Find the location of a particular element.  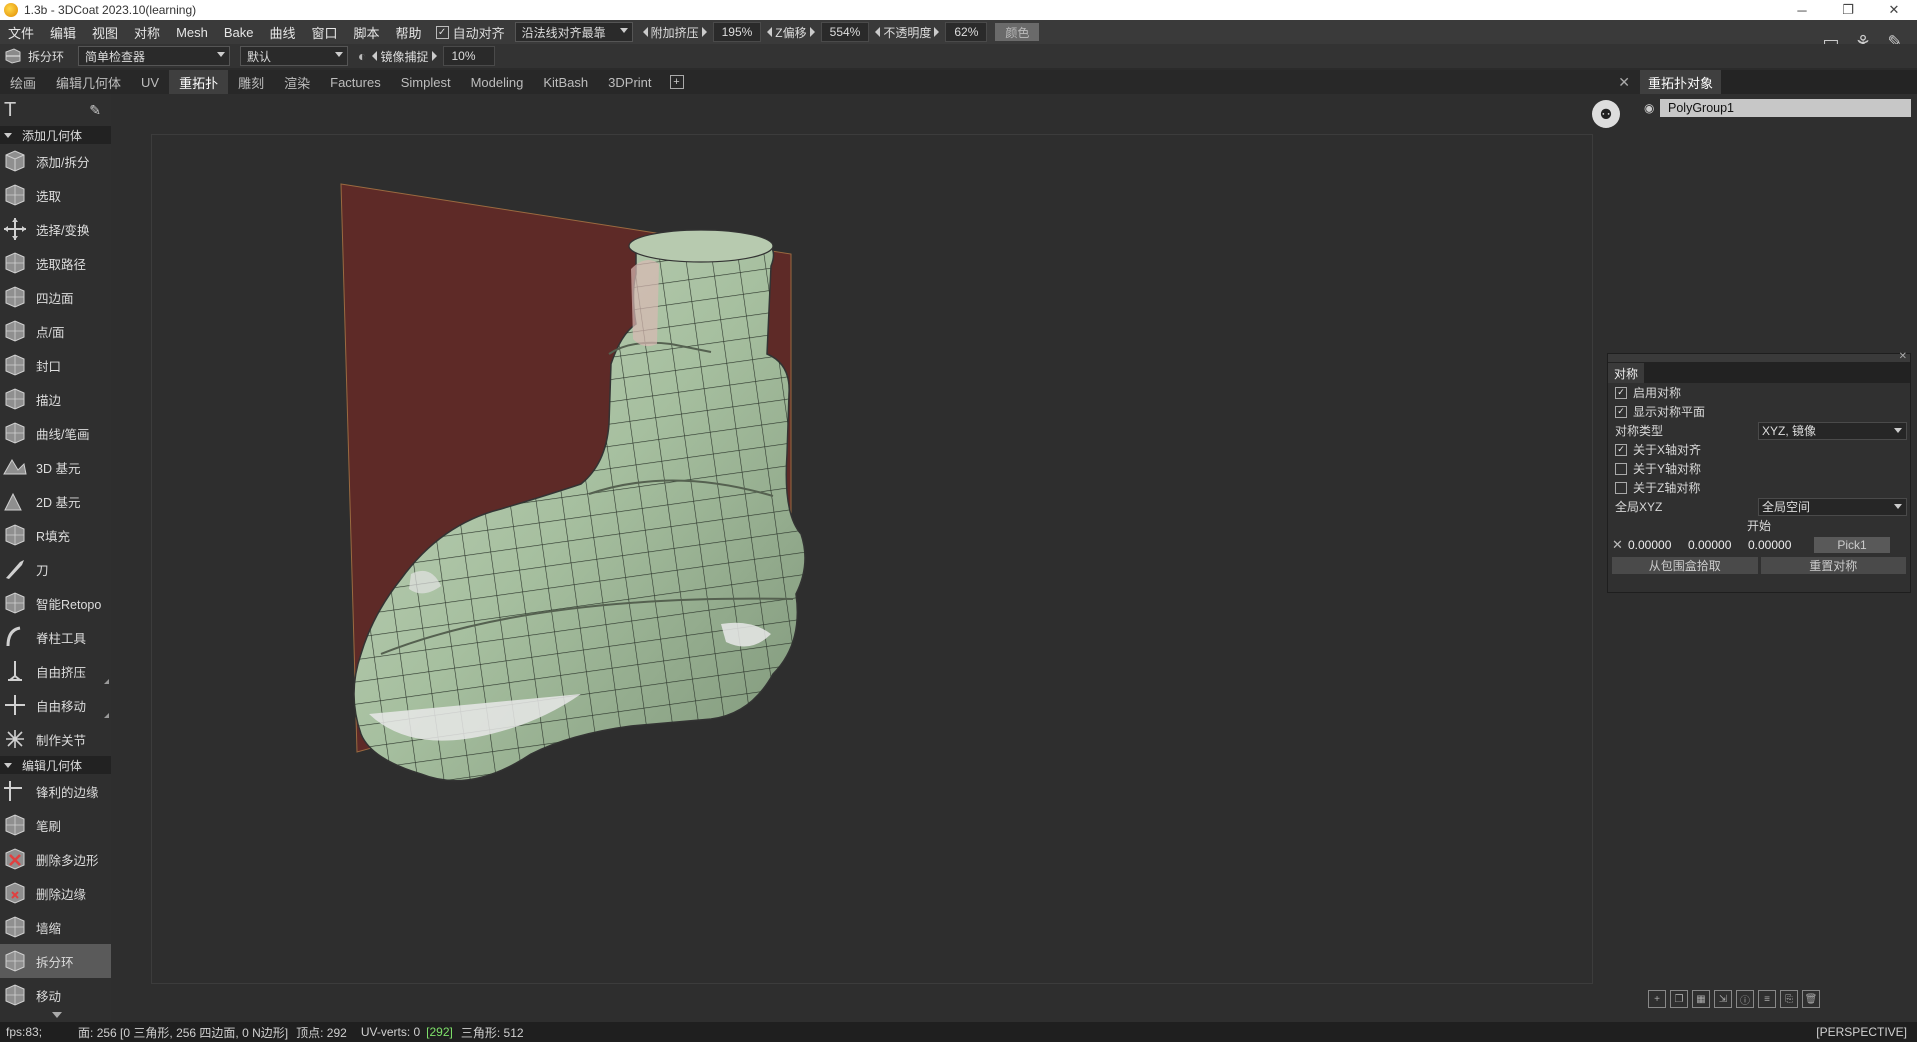

tab-simplest: Simplest is located at coordinates (426, 82).